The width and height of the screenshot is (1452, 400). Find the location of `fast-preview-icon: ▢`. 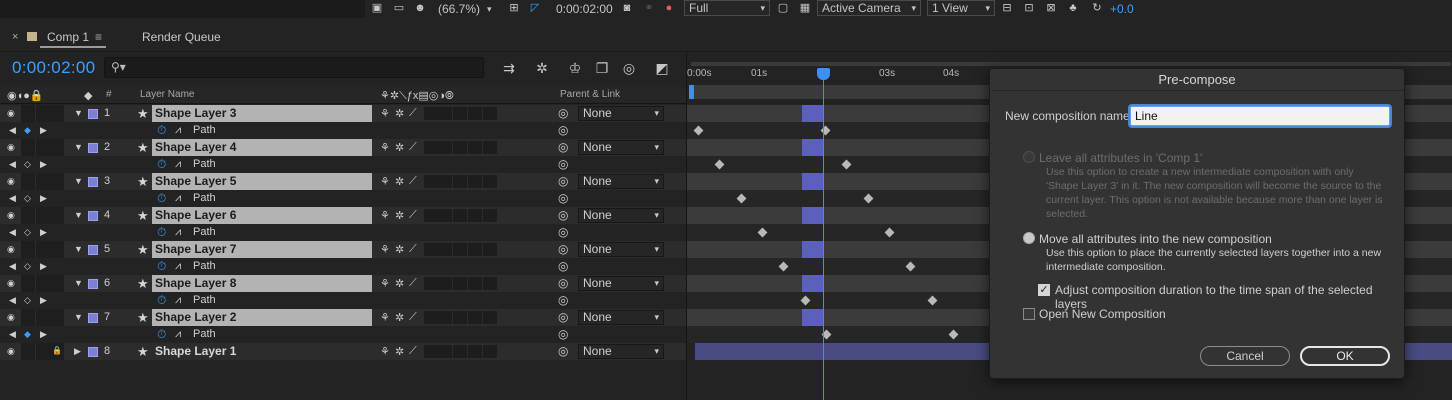

fast-preview-icon: ▢ is located at coordinates (783, 8).